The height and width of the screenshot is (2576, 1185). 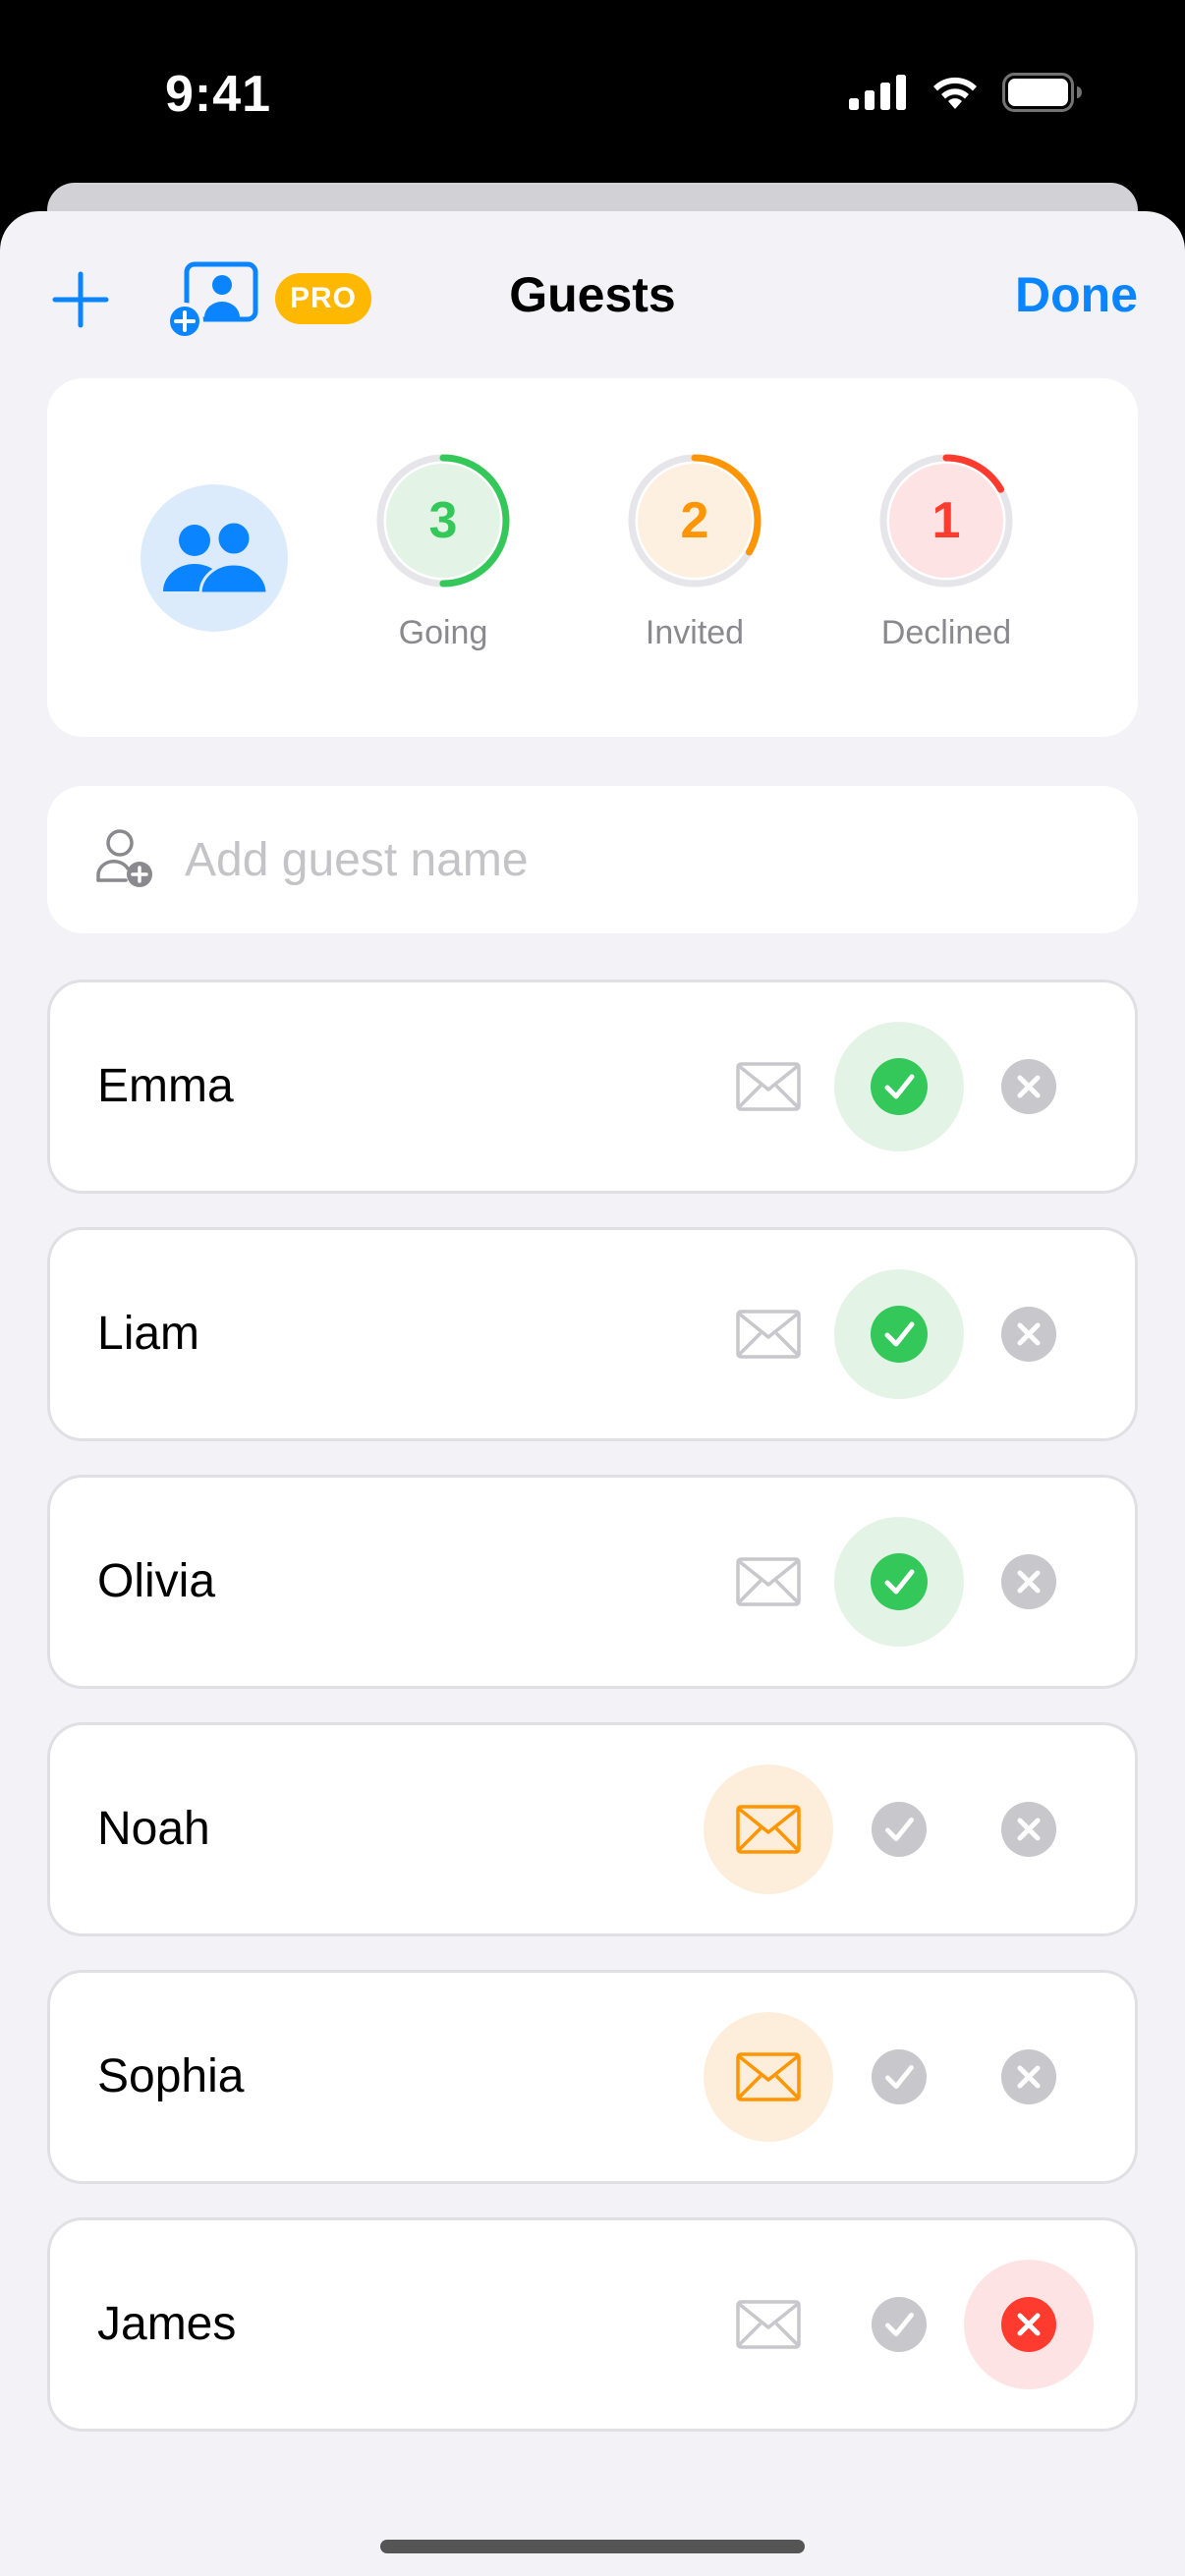 What do you see at coordinates (946, 632) in the screenshot?
I see `stat-label: Declined` at bounding box center [946, 632].